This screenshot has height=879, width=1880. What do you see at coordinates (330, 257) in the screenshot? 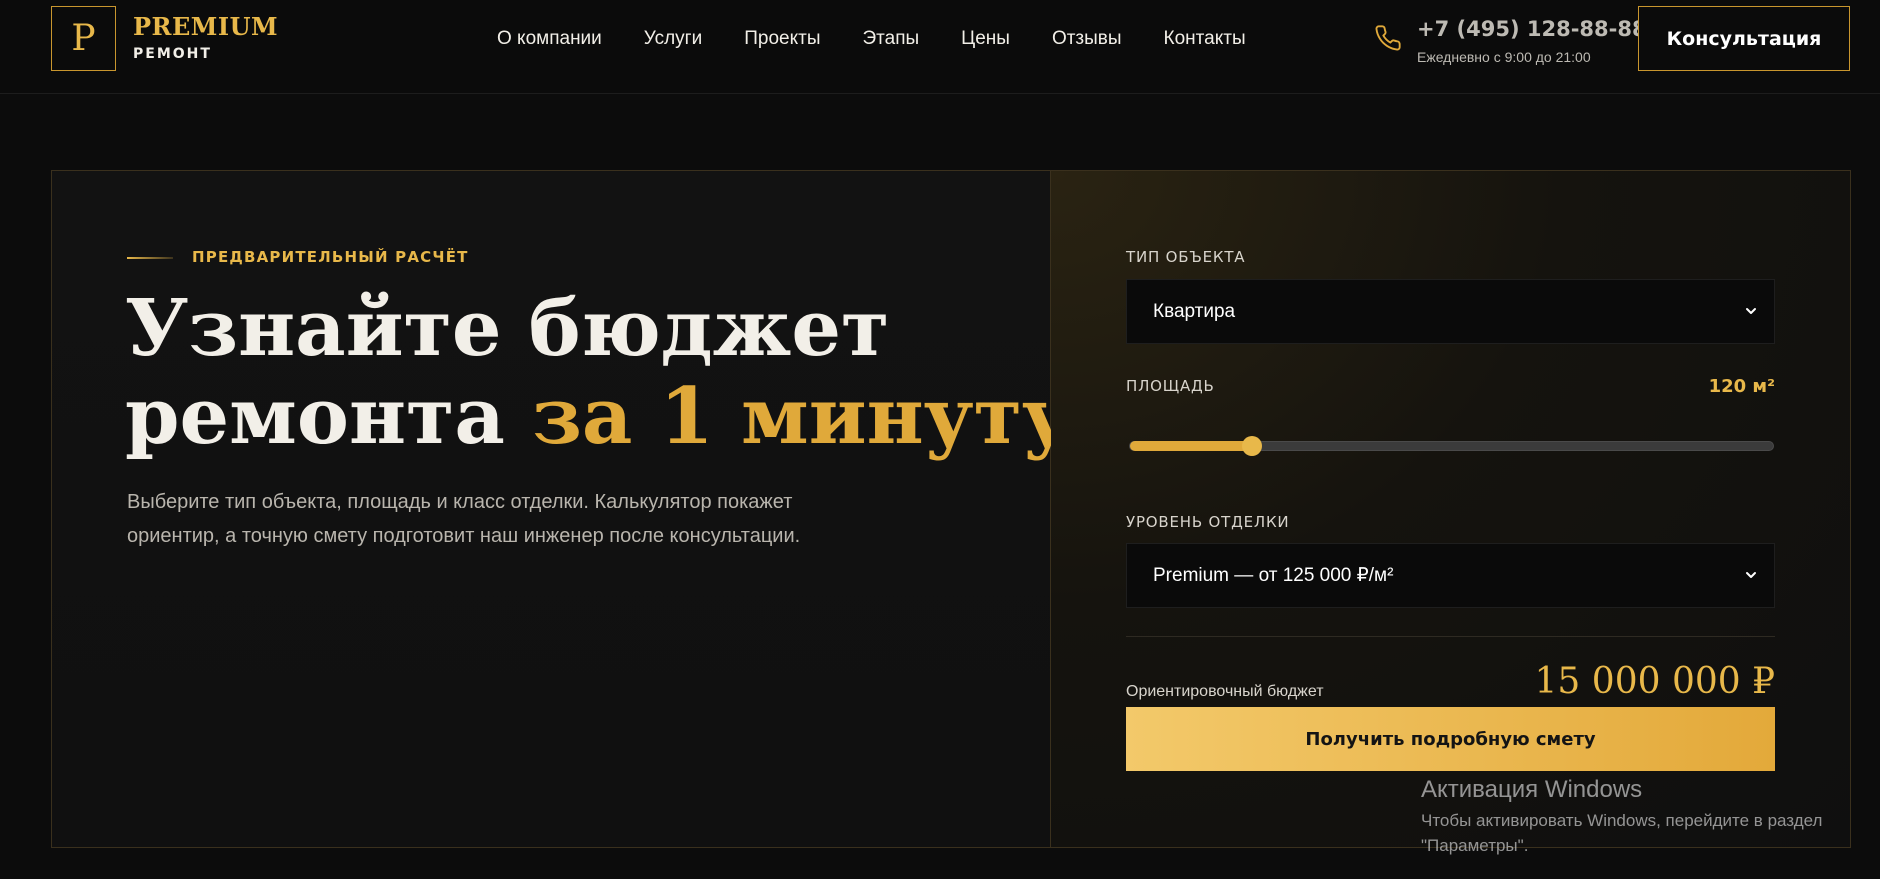
I see `eyebrow-label: ПРЕДВАРИТЕЛЬНЫЙ РАСЧЁТ` at bounding box center [330, 257].